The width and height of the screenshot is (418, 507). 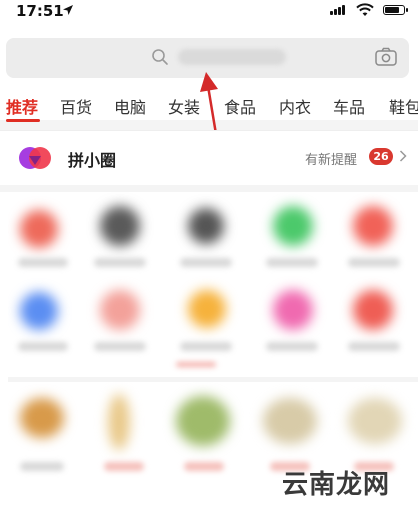 What do you see at coordinates (209, 12) in the screenshot?
I see `status-bar: 17:51` at bounding box center [209, 12].